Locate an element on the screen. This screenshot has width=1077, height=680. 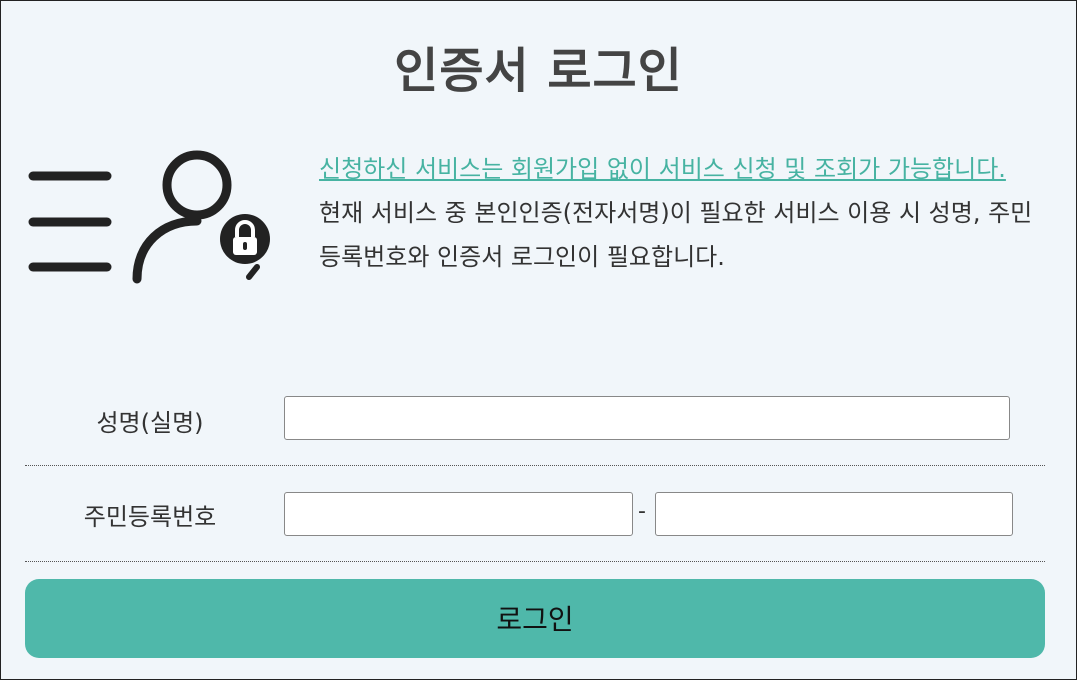
rrn-back-input is located at coordinates (834, 514).